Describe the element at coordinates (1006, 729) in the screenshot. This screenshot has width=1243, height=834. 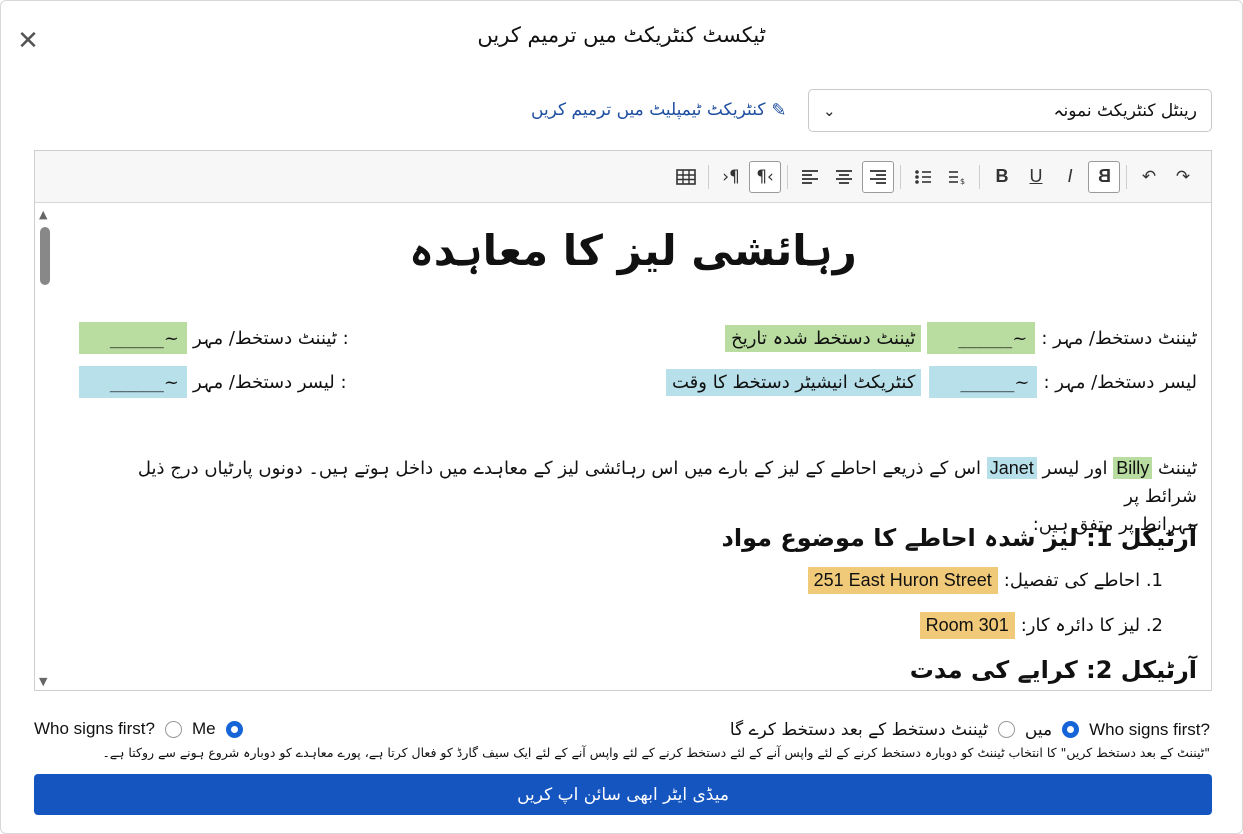
I see `radio-tenant-after` at that location.